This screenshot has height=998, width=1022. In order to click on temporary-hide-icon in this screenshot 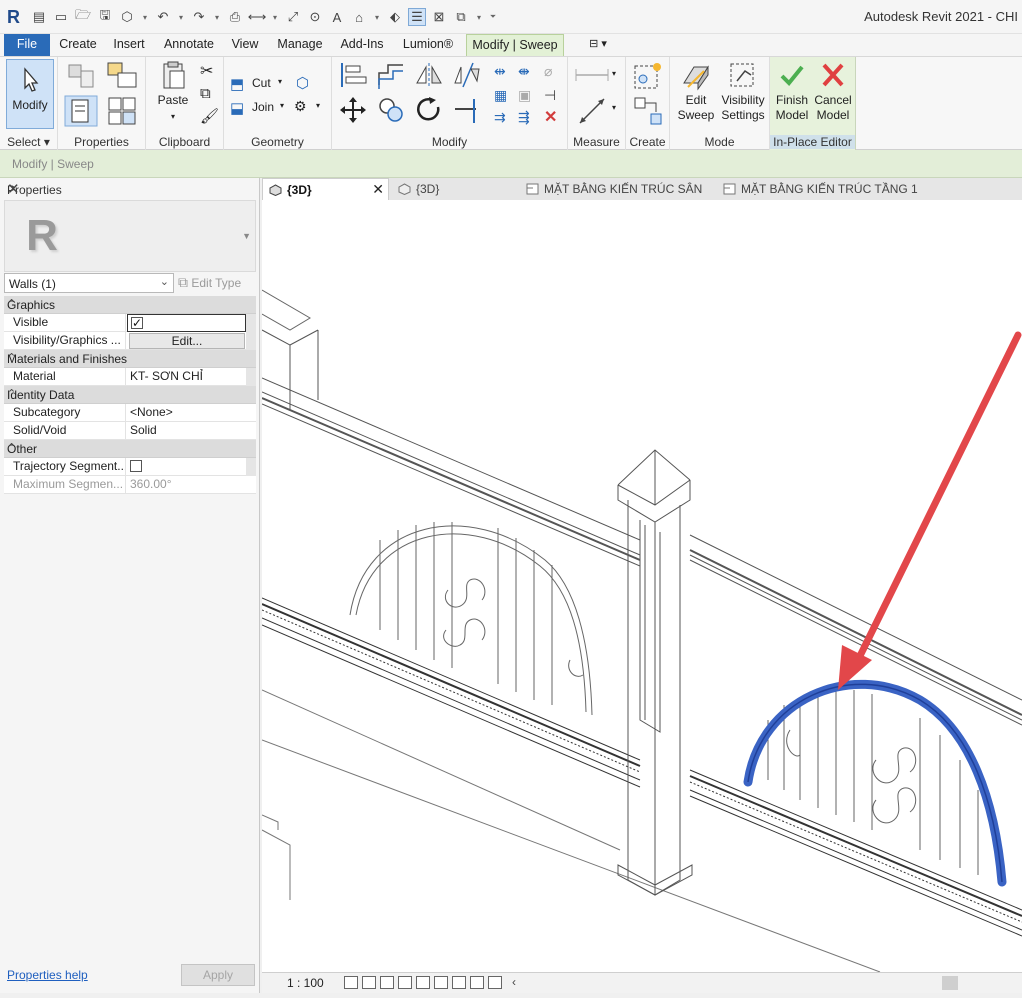, I will do `click(495, 982)`.